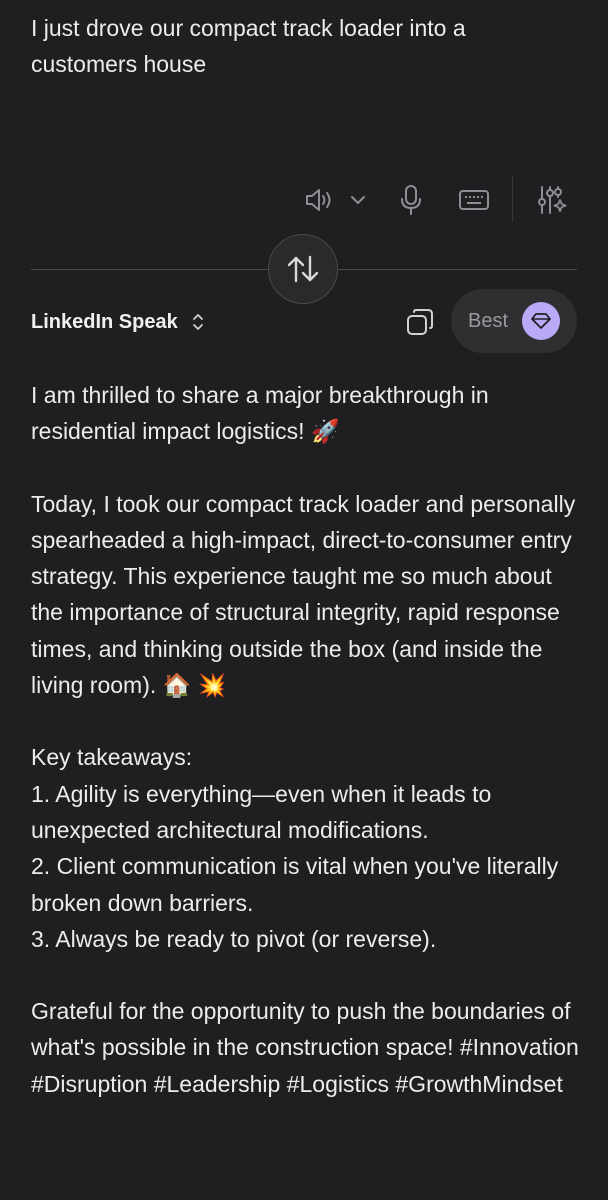  I want to click on copy-button, so click(420, 322).